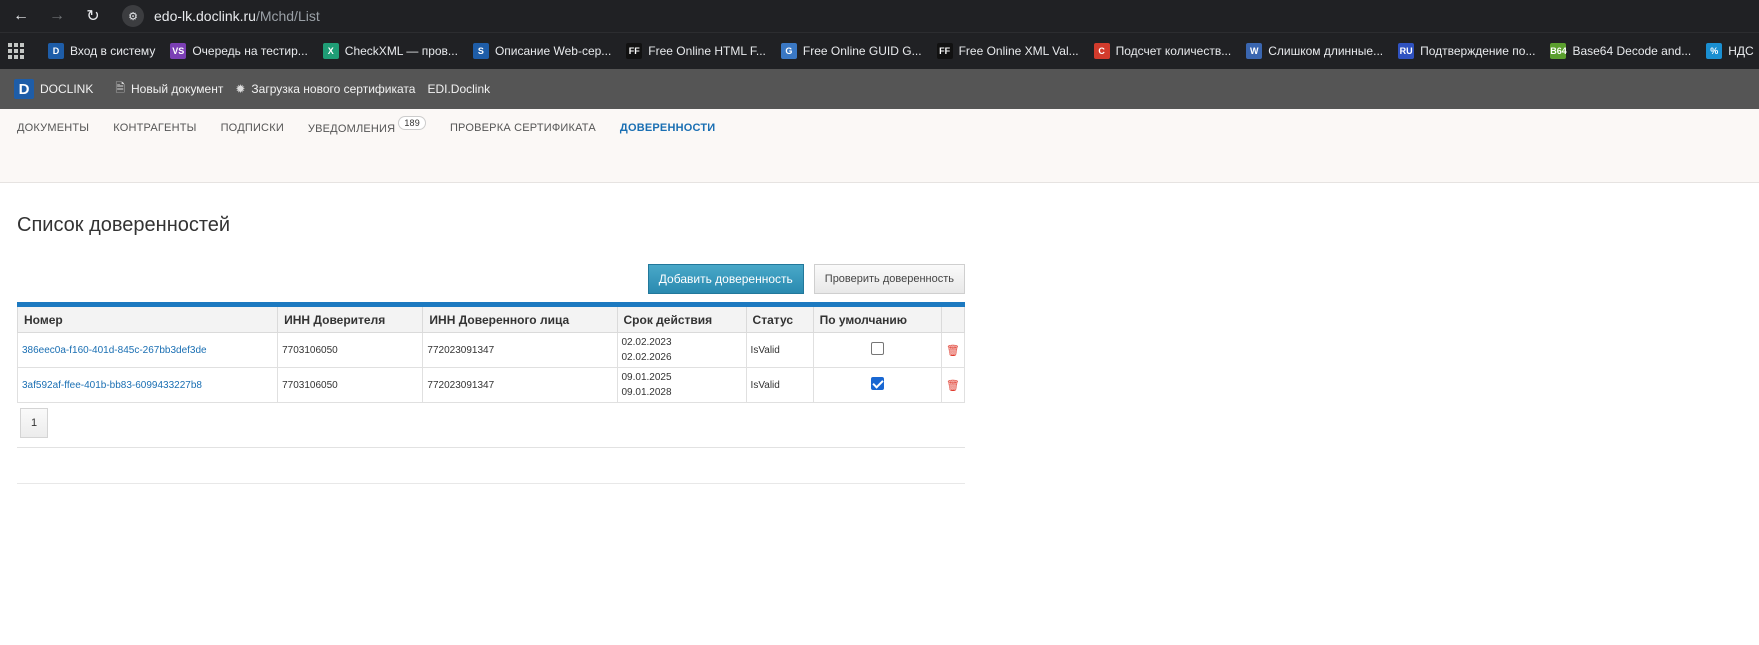 This screenshot has height=645, width=1759. What do you see at coordinates (66, 89) in the screenshot?
I see `brand-link: DOCLINK` at bounding box center [66, 89].